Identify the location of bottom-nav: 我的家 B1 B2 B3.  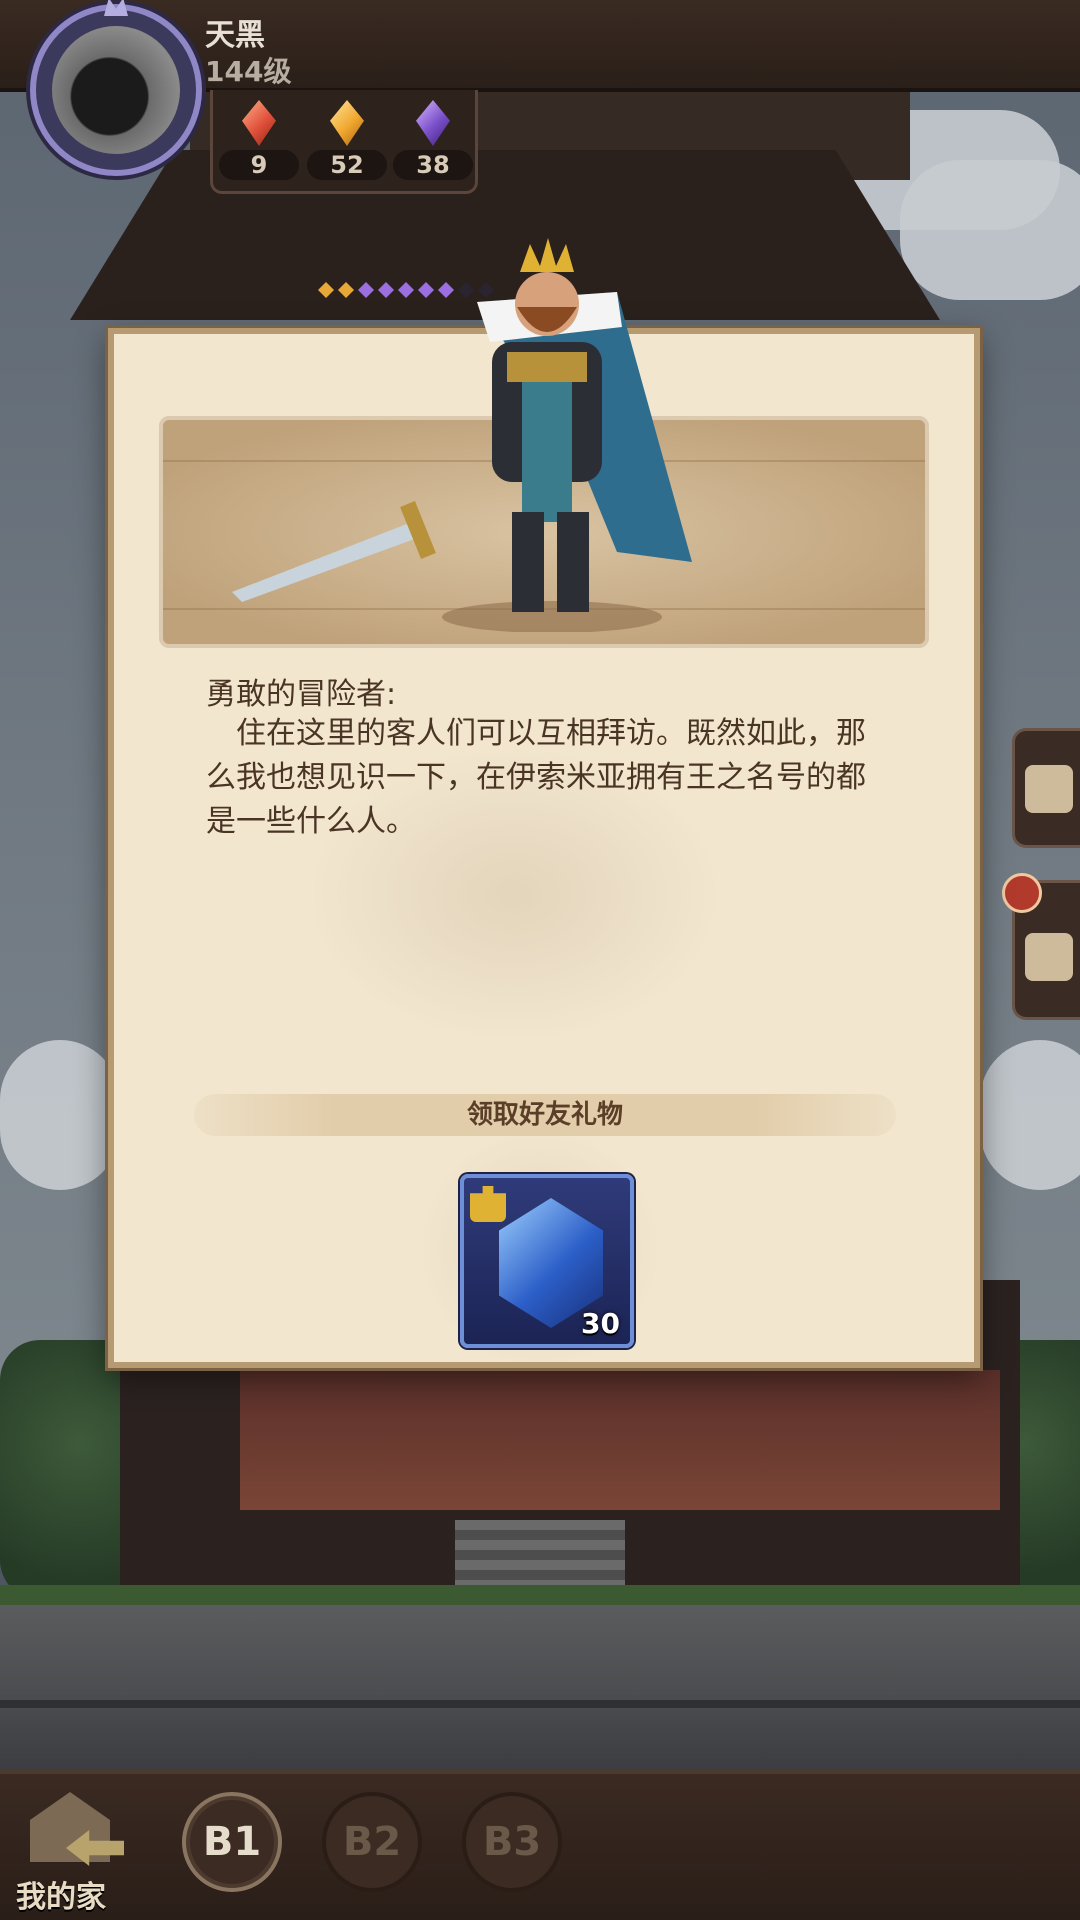
(540, 1845).